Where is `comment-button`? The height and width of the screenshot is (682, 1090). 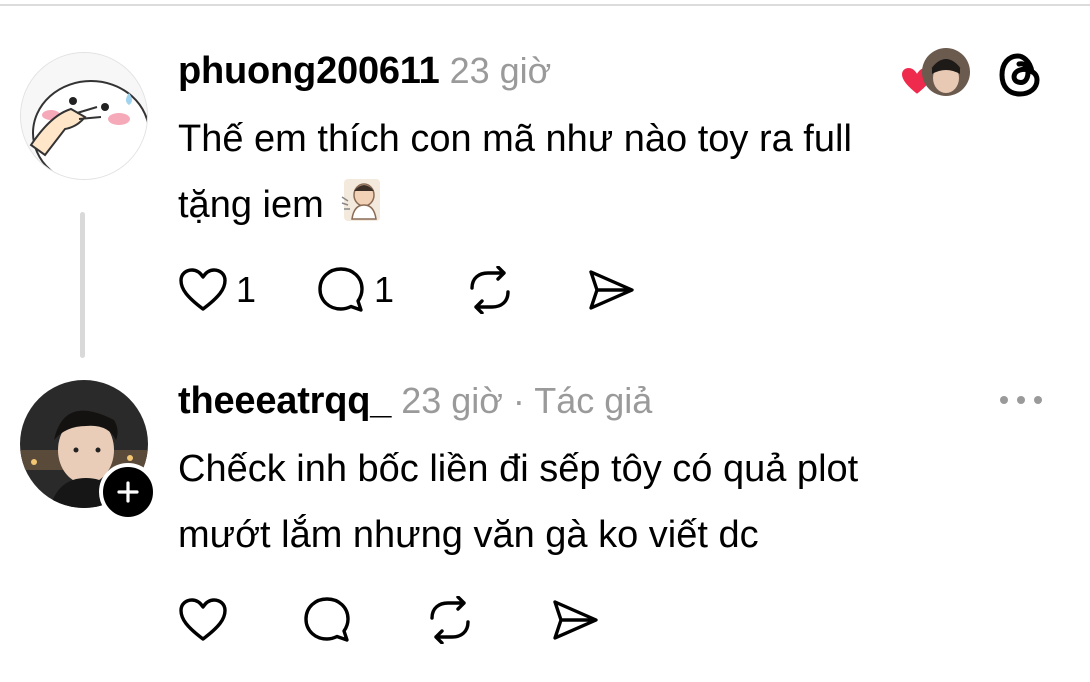 comment-button is located at coordinates (327, 620).